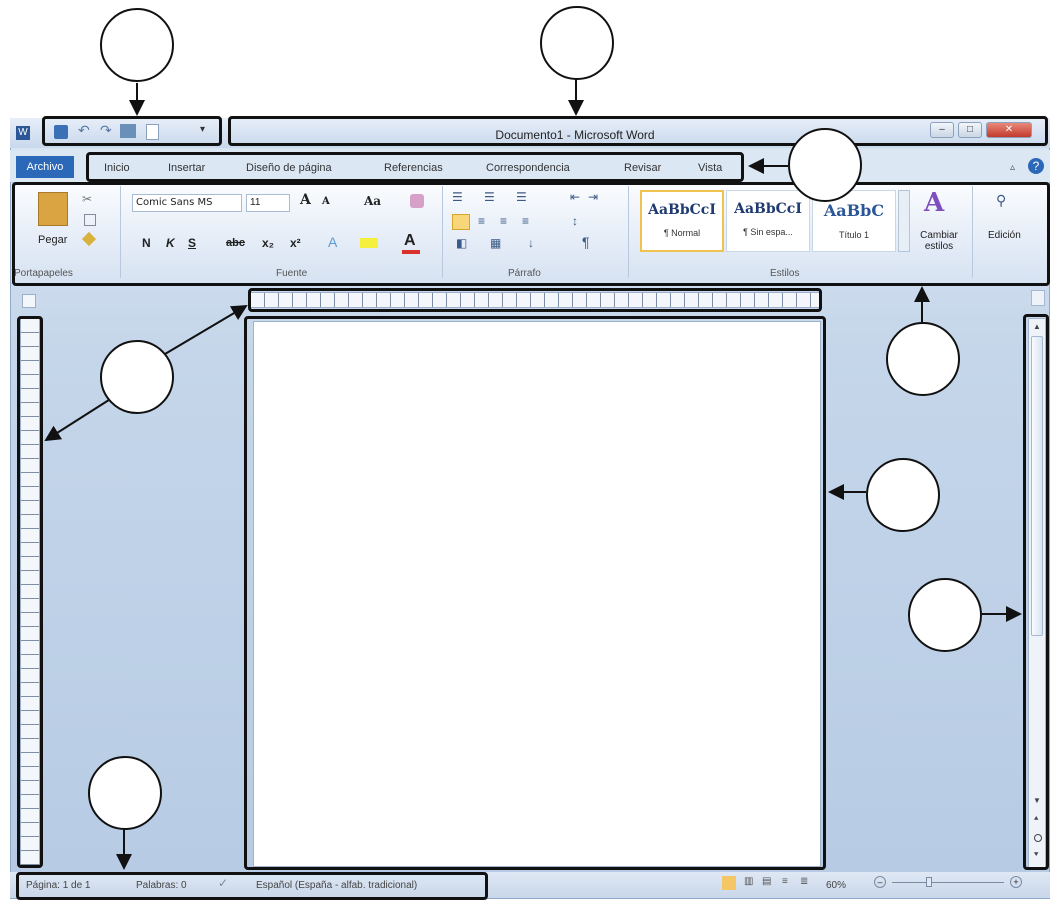 The height and width of the screenshot is (901, 1052). Describe the element at coordinates (825, 165) in the screenshot. I see `callout-circle-ribbon-tabs` at that location.